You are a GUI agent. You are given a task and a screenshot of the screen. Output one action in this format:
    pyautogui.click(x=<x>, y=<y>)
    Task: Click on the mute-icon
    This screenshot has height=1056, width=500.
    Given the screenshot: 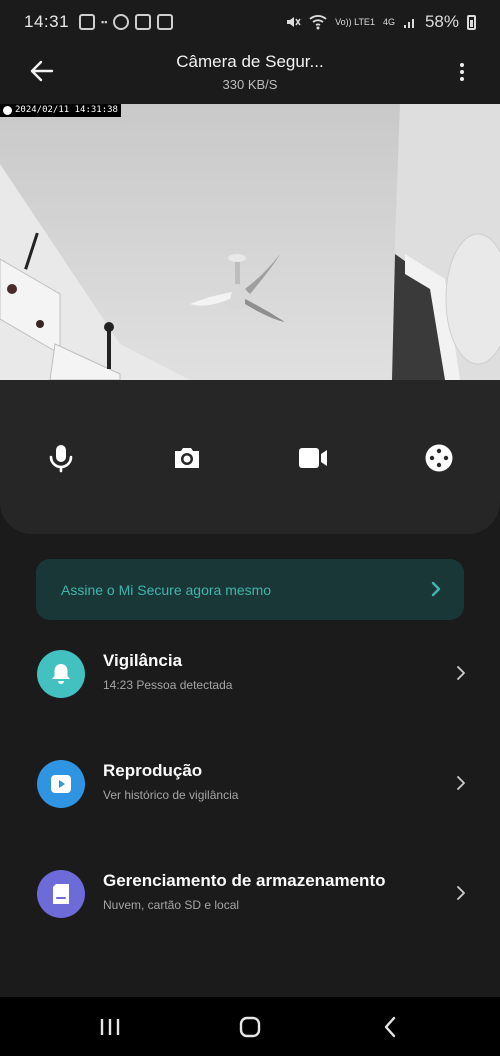 What is the action you would take?
    pyautogui.click(x=294, y=22)
    